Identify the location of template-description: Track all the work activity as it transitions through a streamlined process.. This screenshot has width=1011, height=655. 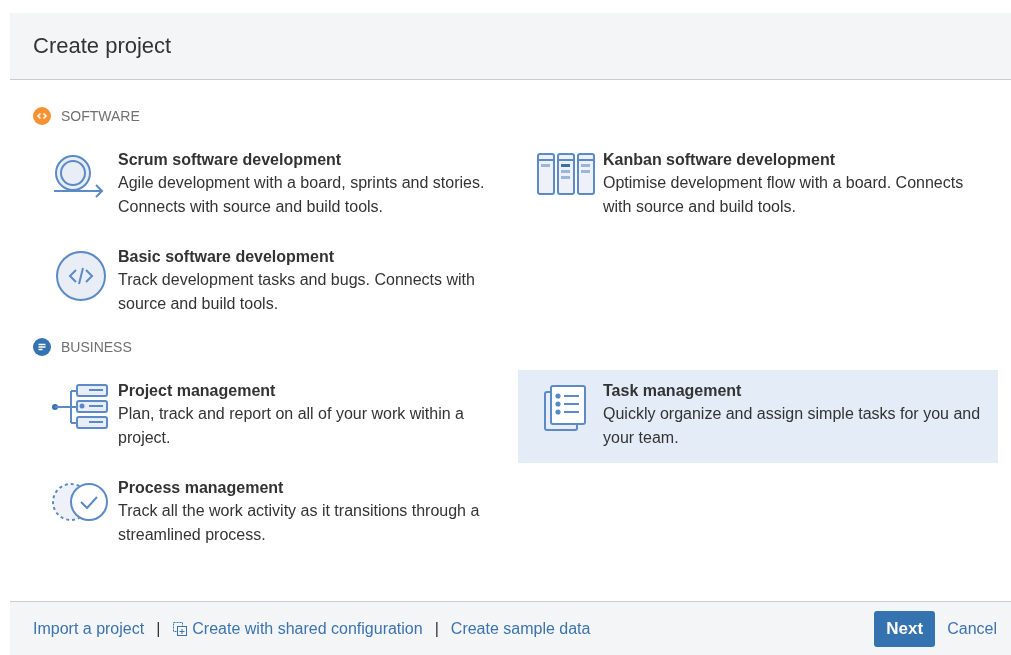
(299, 523).